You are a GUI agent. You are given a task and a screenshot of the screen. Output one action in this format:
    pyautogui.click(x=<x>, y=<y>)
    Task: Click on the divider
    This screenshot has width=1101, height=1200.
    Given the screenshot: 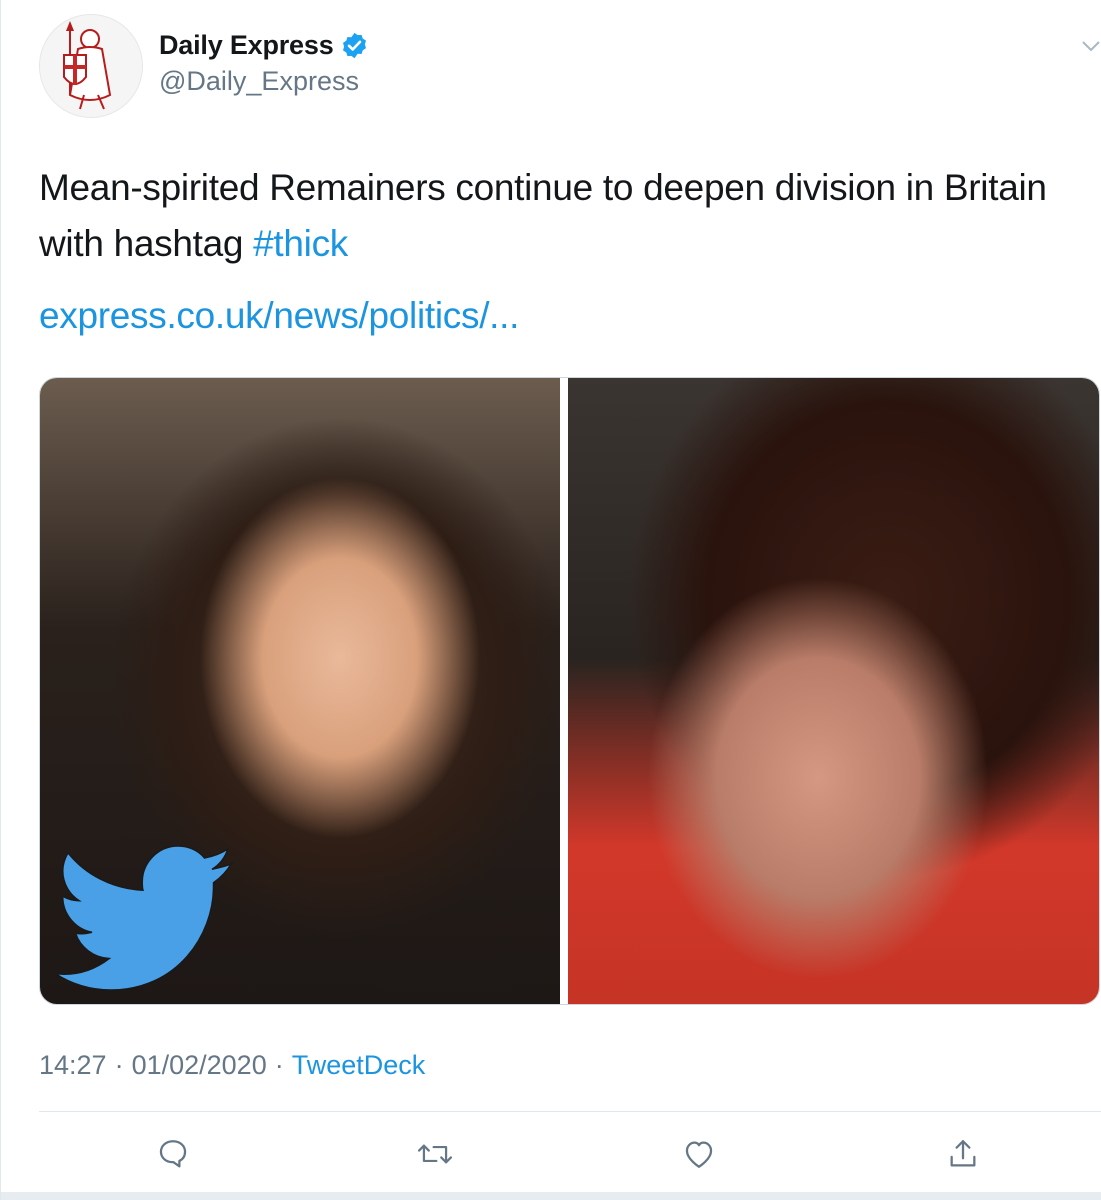 What is the action you would take?
    pyautogui.click(x=570, y=1111)
    